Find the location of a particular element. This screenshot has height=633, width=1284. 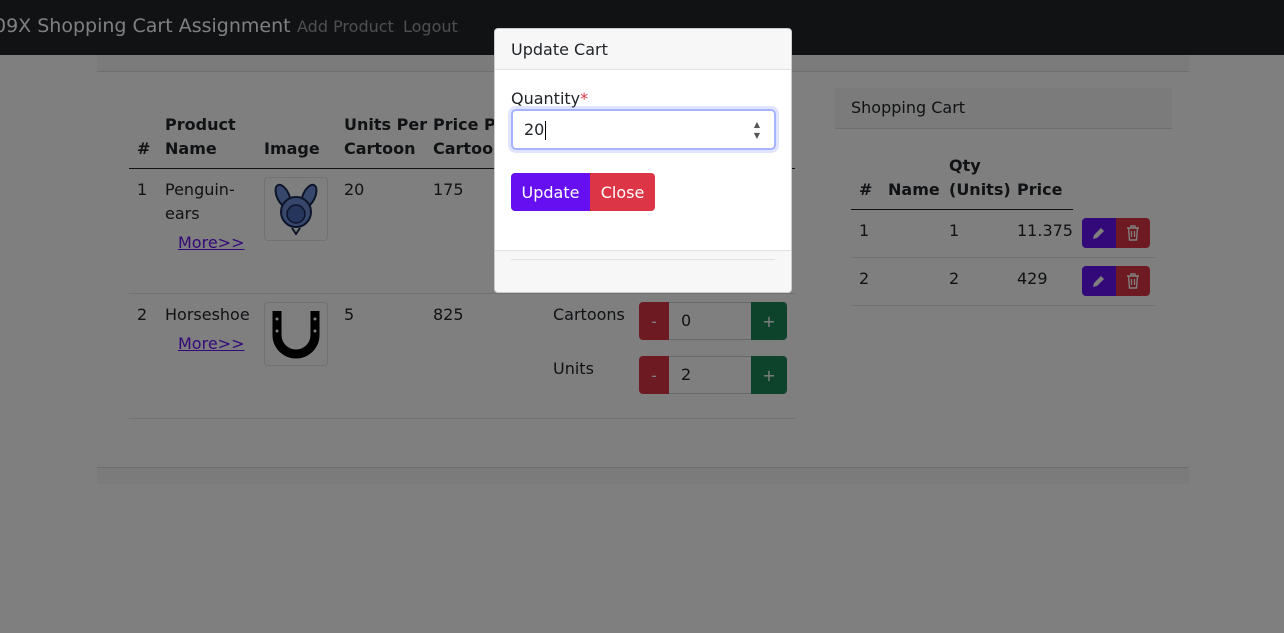

quantity-label-text: Quantity is located at coordinates (546, 98).